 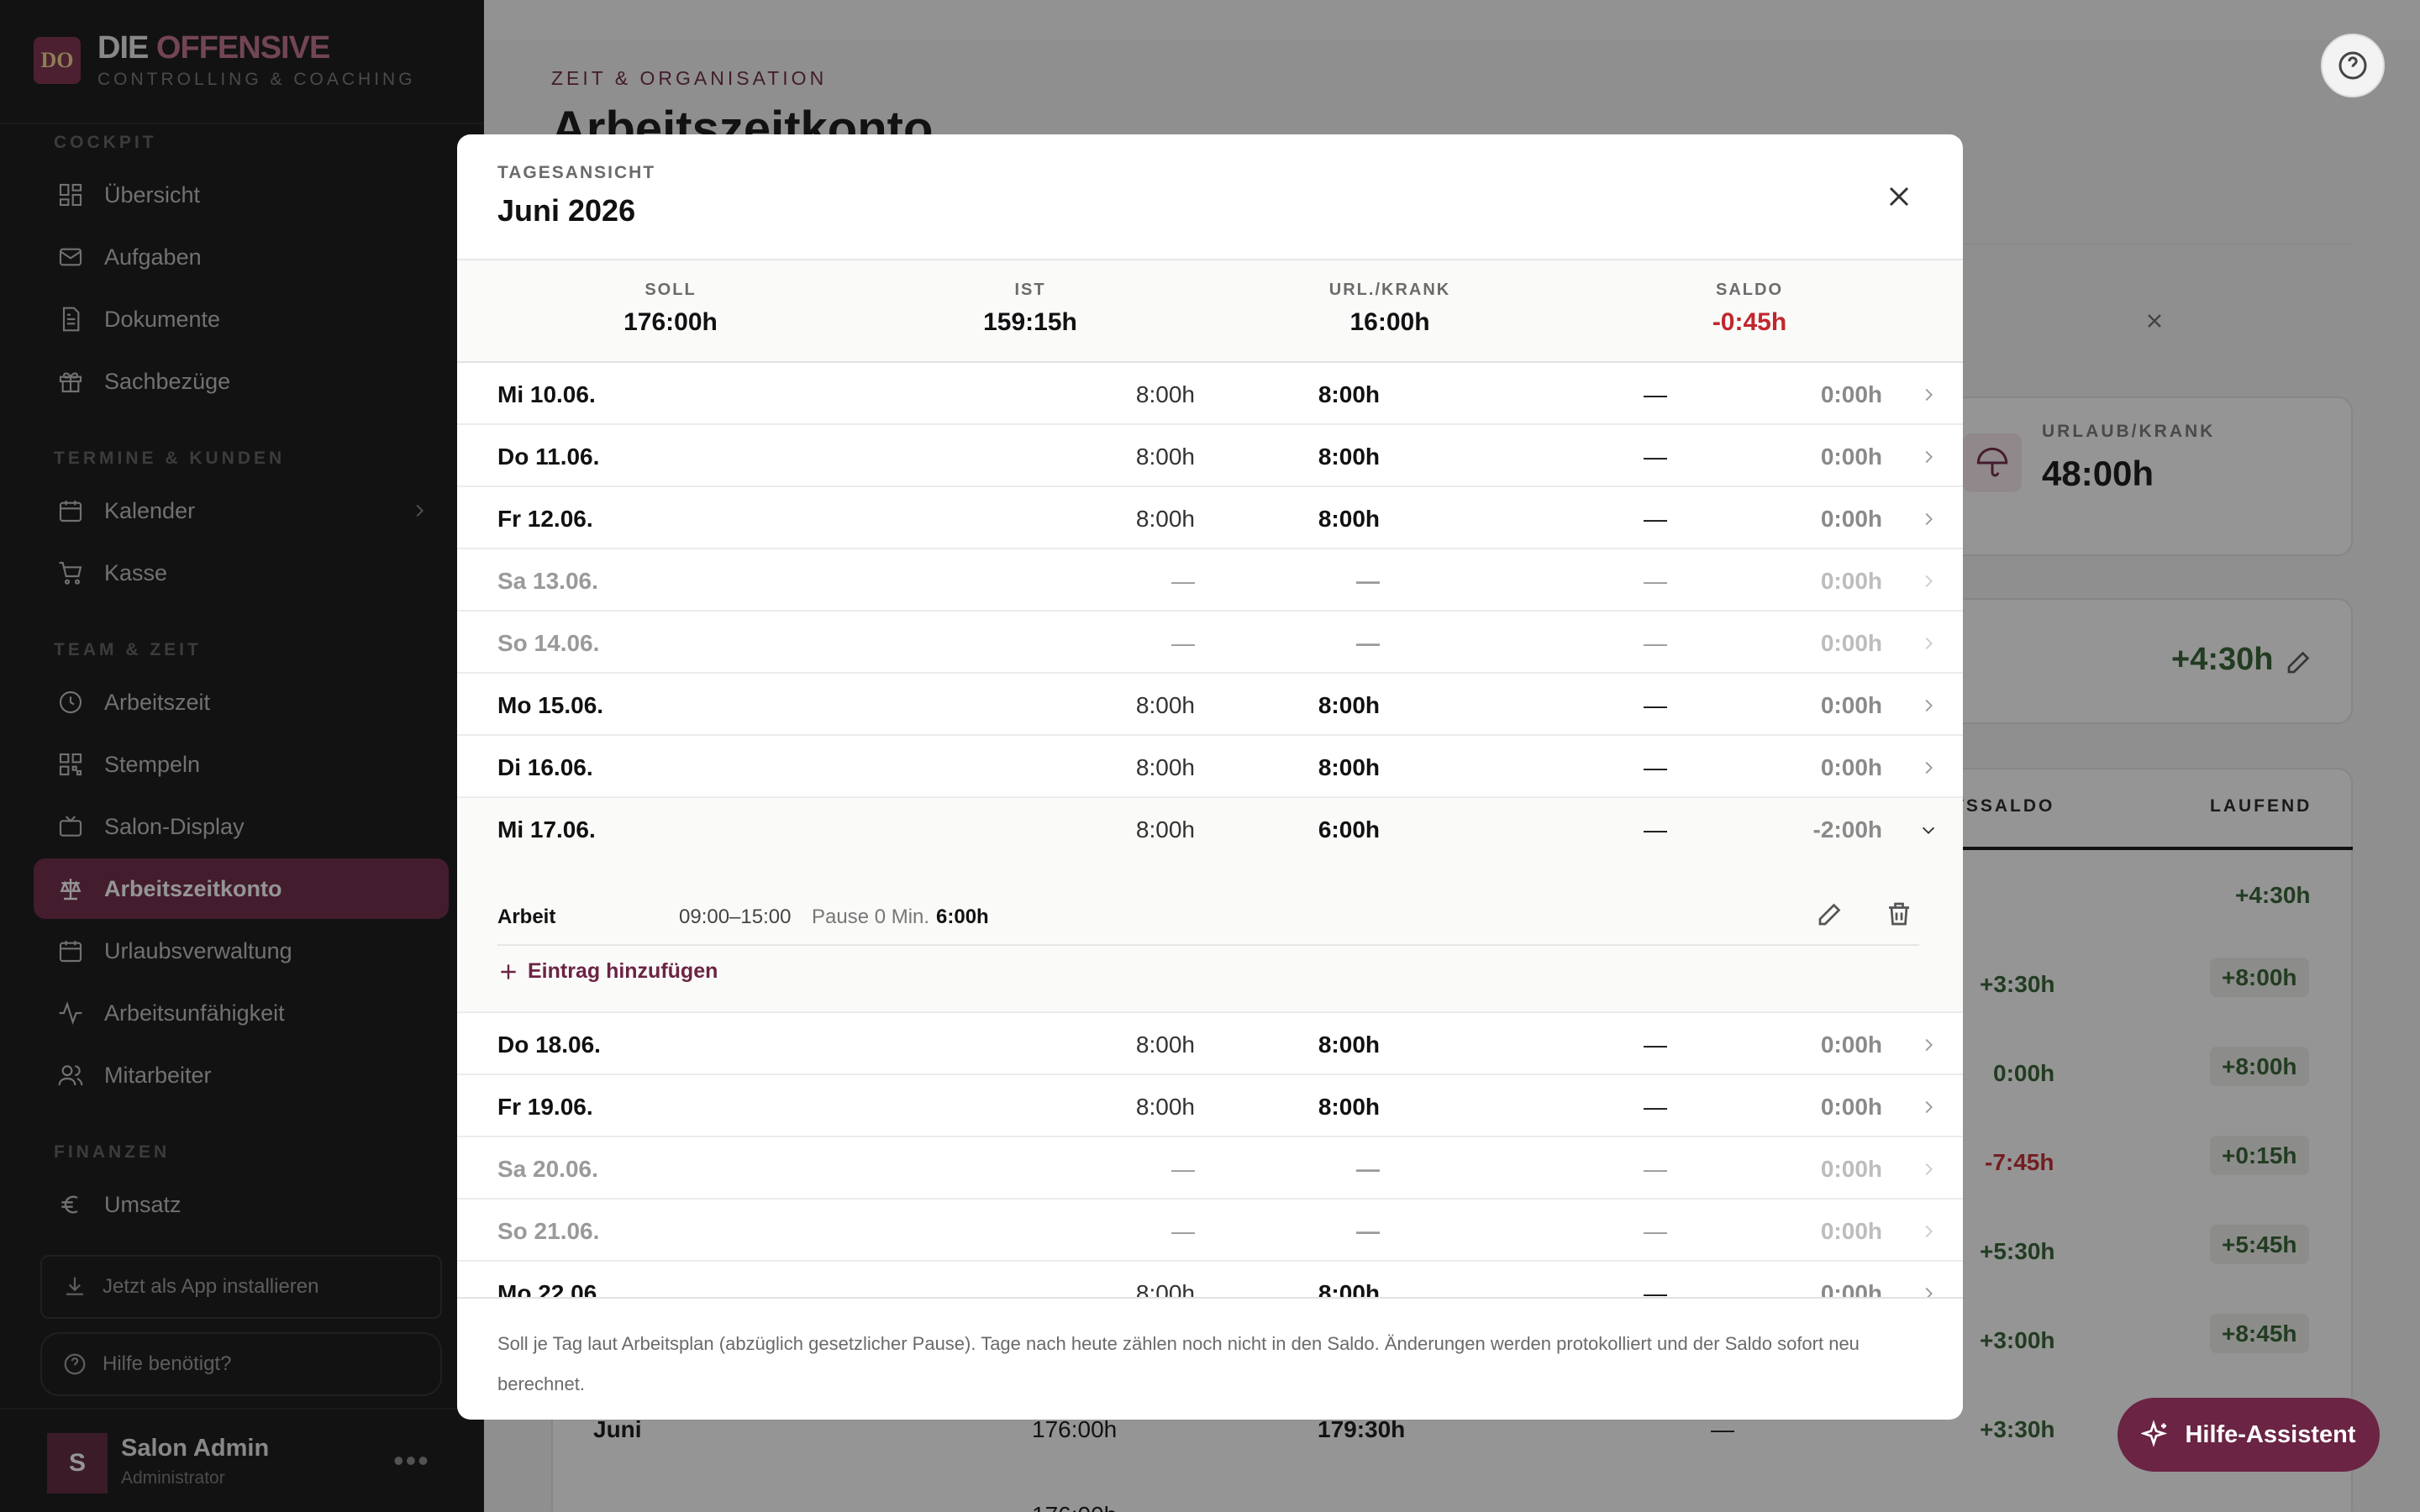 What do you see at coordinates (735, 917) in the screenshot?
I see `entry-time: 09:00–15:00` at bounding box center [735, 917].